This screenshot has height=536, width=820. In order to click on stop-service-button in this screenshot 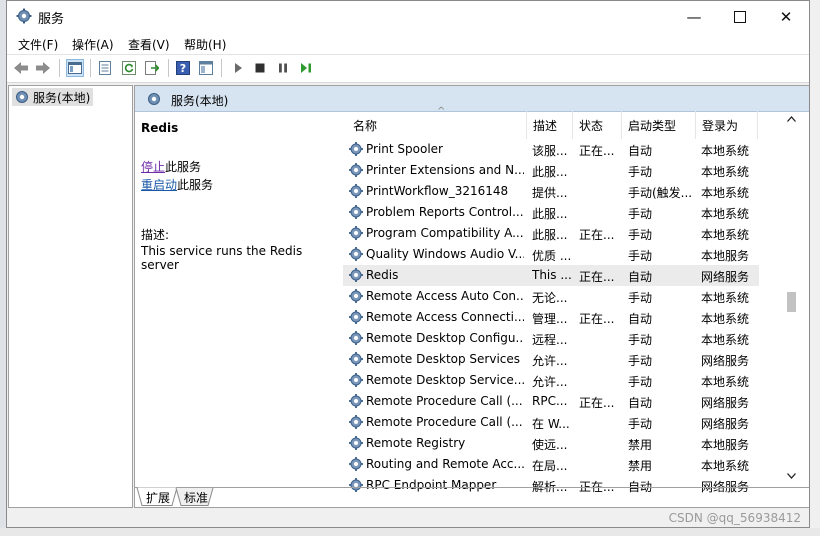, I will do `click(260, 68)`.